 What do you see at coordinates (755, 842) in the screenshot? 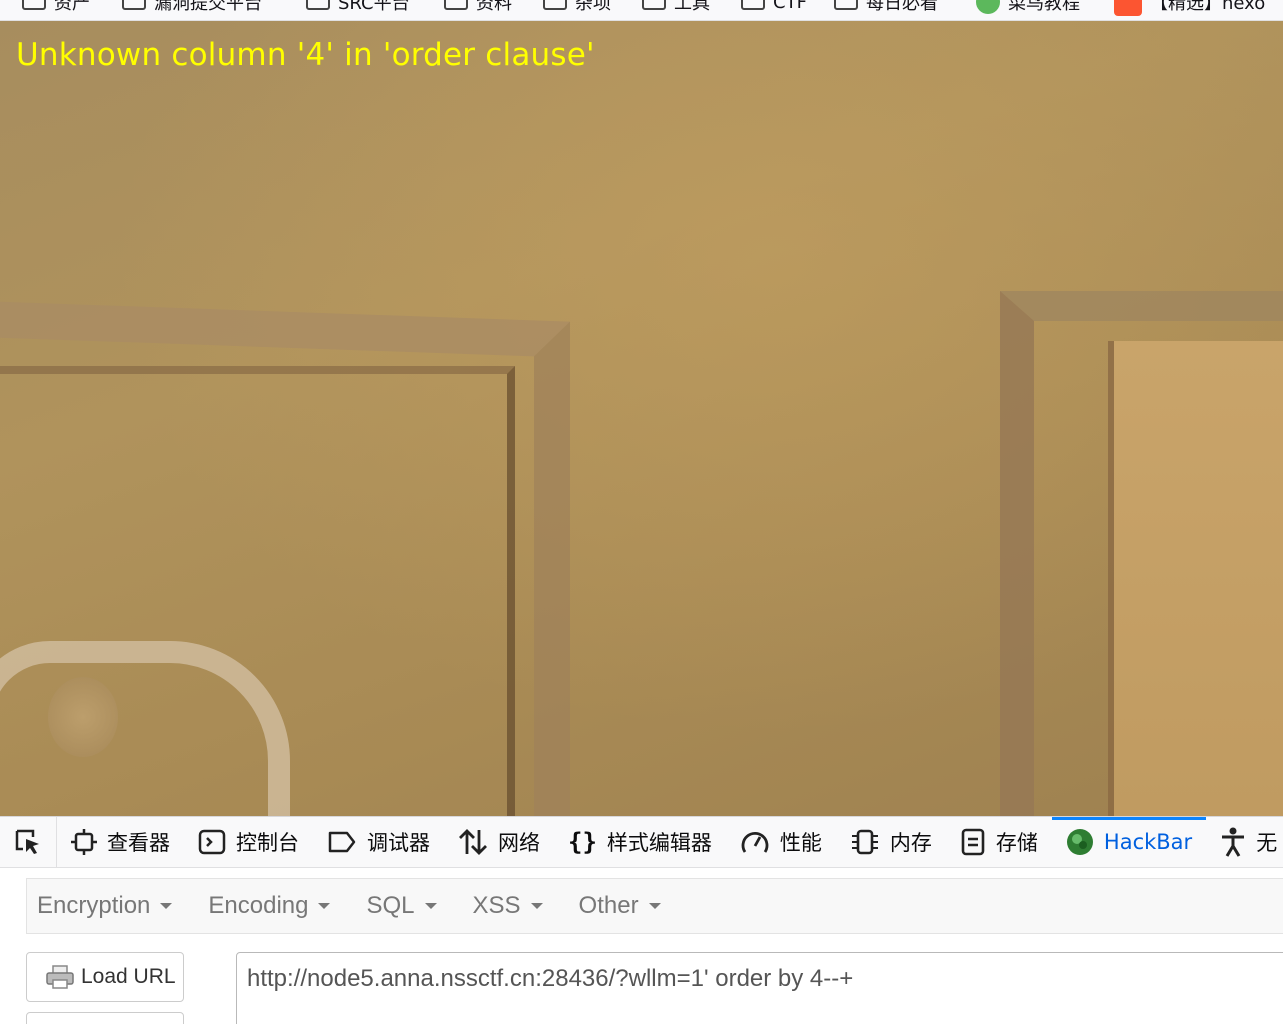
I see `performance-icon` at bounding box center [755, 842].